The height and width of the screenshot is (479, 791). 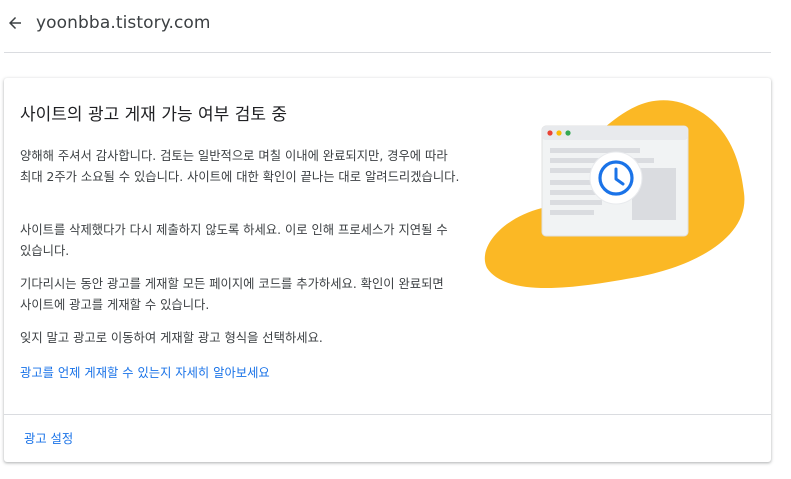 I want to click on arrow-back-icon, so click(x=15, y=23).